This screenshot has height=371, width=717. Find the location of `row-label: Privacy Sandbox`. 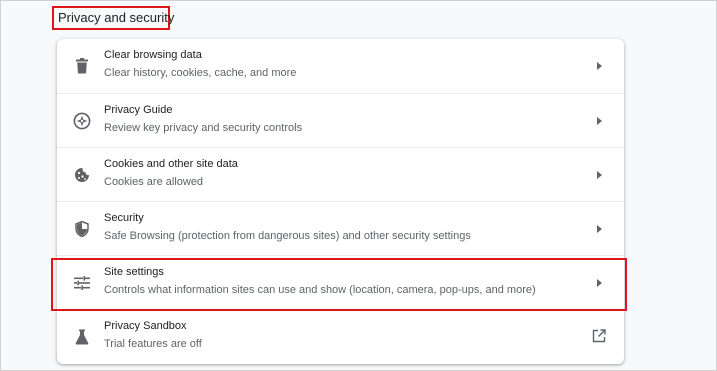

row-label: Privacy Sandbox is located at coordinates (145, 326).